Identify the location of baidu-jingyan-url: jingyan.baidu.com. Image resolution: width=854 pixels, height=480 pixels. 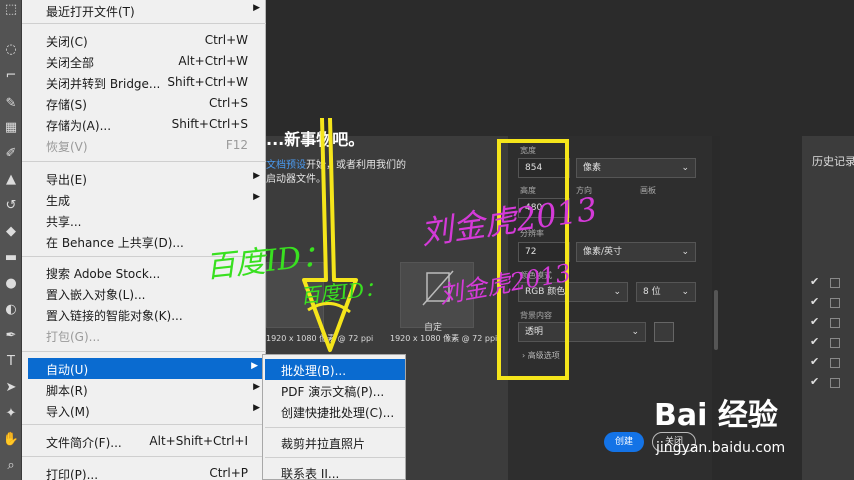
(721, 448).